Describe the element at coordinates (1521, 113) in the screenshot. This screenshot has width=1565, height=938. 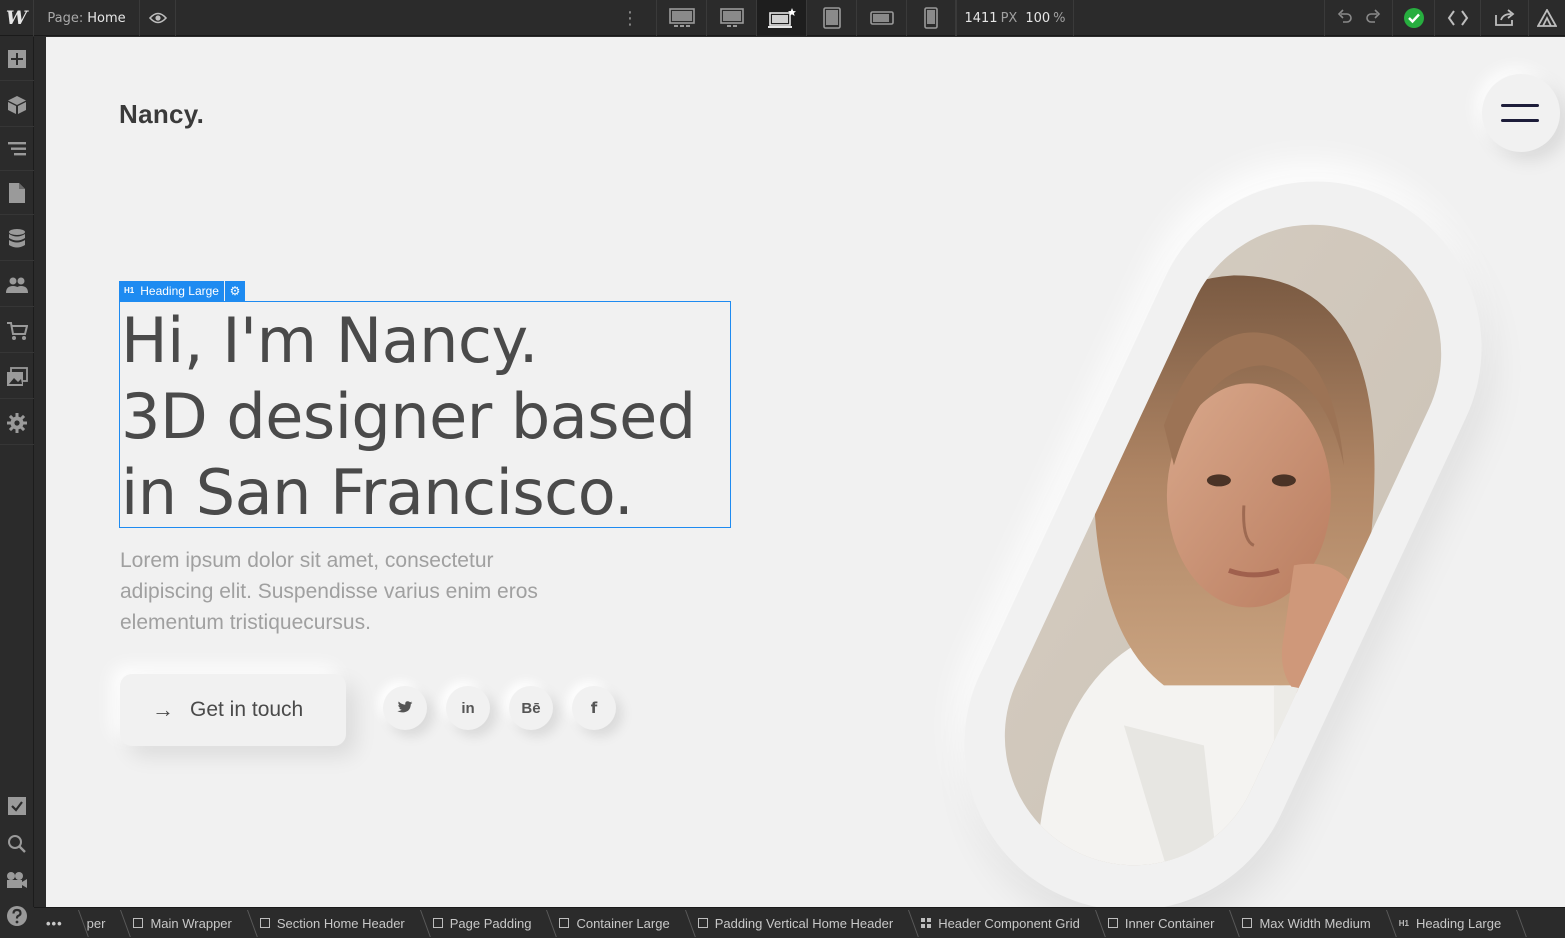
I see `hamburger-menu-button` at that location.